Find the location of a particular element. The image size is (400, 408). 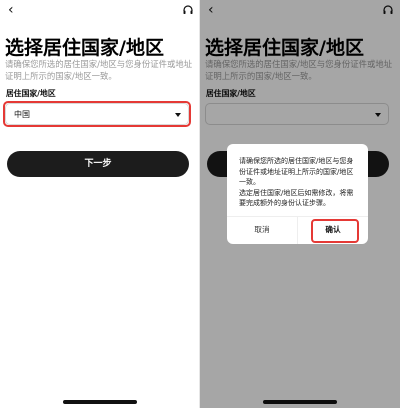

home-indicator is located at coordinates (100, 402).